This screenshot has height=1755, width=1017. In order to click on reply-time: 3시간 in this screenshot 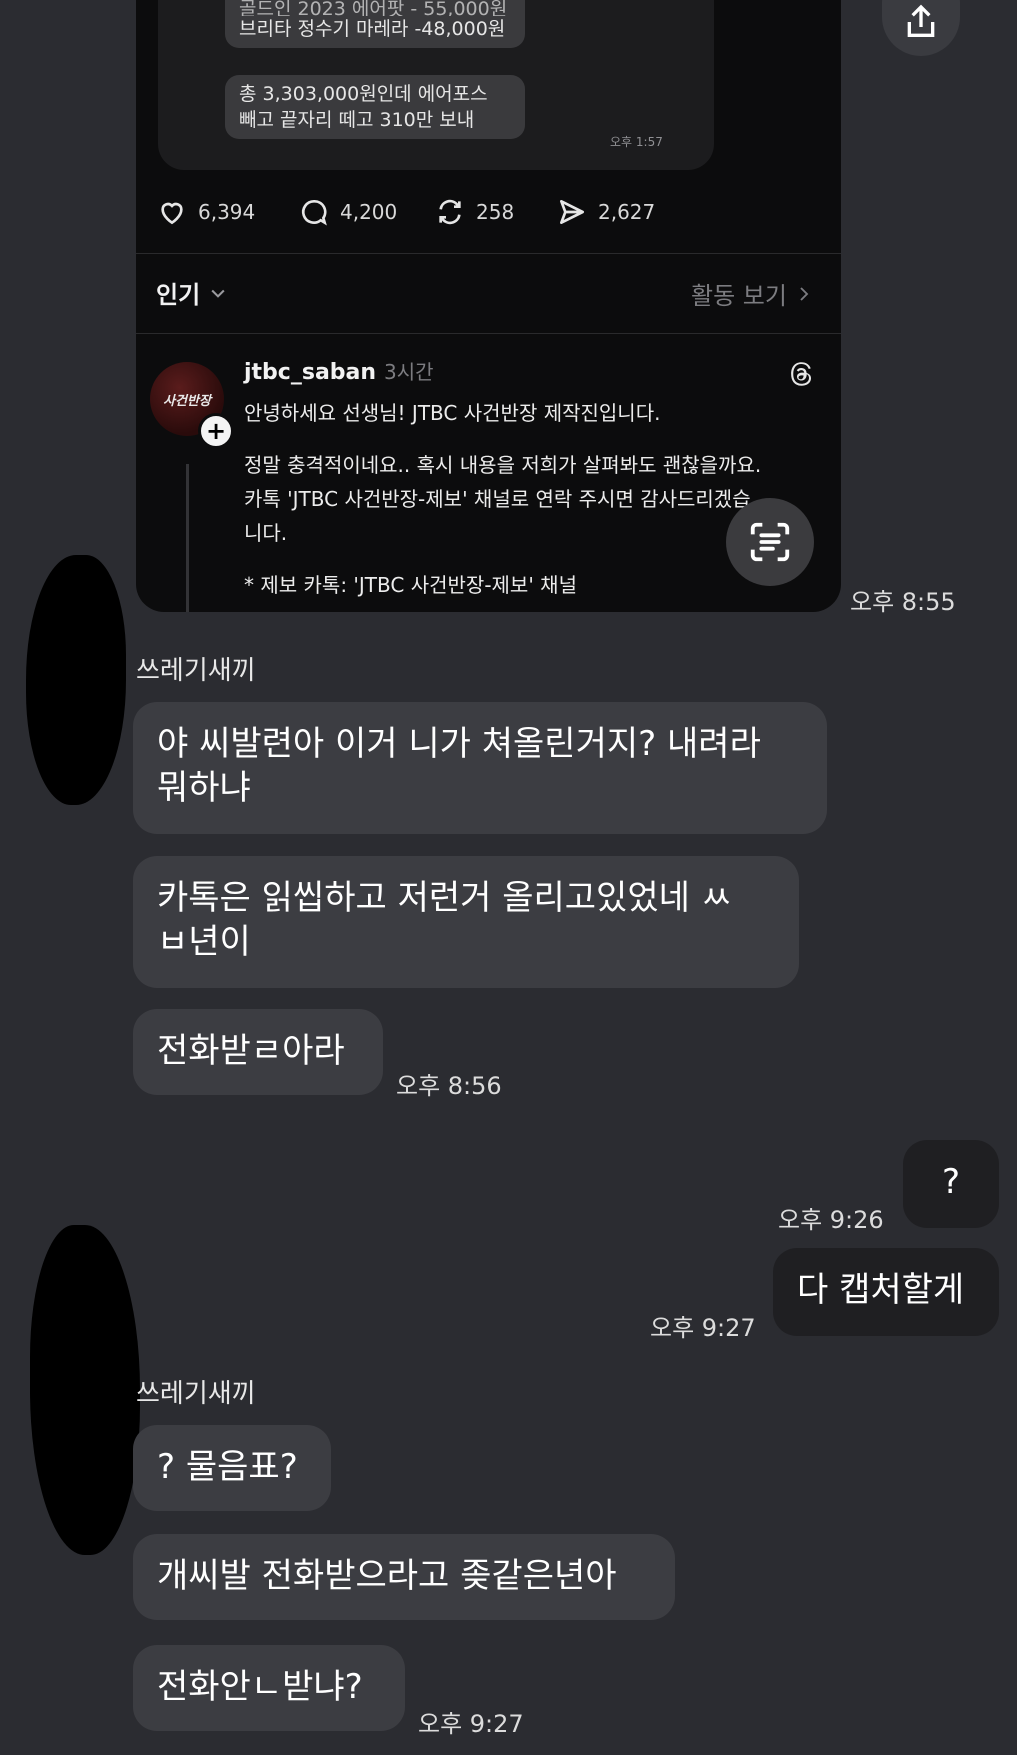, I will do `click(409, 372)`.